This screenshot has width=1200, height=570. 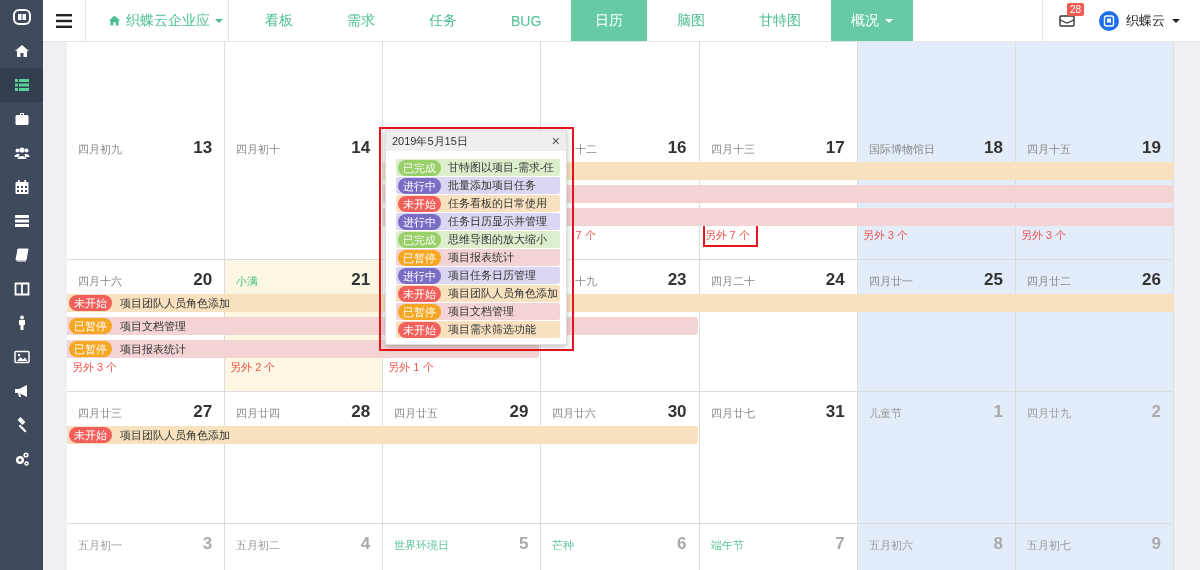 I want to click on users-icon, so click(x=21, y=153).